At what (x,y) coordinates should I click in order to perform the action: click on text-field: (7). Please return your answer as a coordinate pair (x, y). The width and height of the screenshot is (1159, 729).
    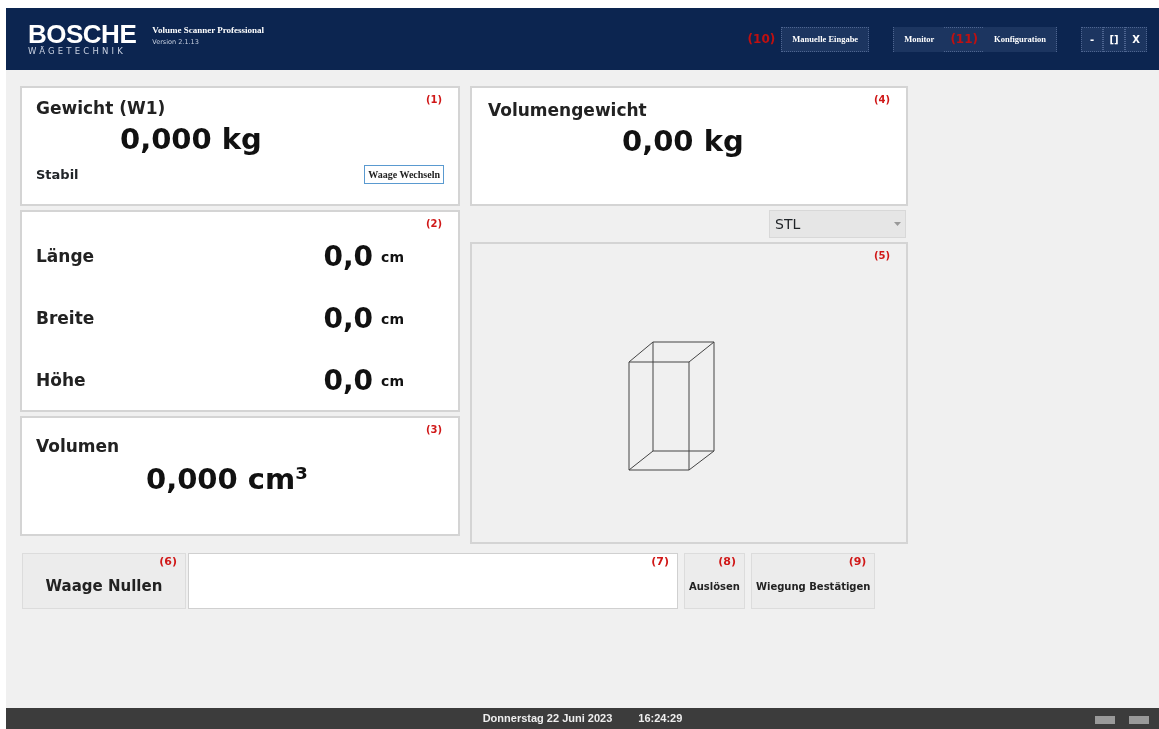
    Looking at the image, I should click on (433, 581).